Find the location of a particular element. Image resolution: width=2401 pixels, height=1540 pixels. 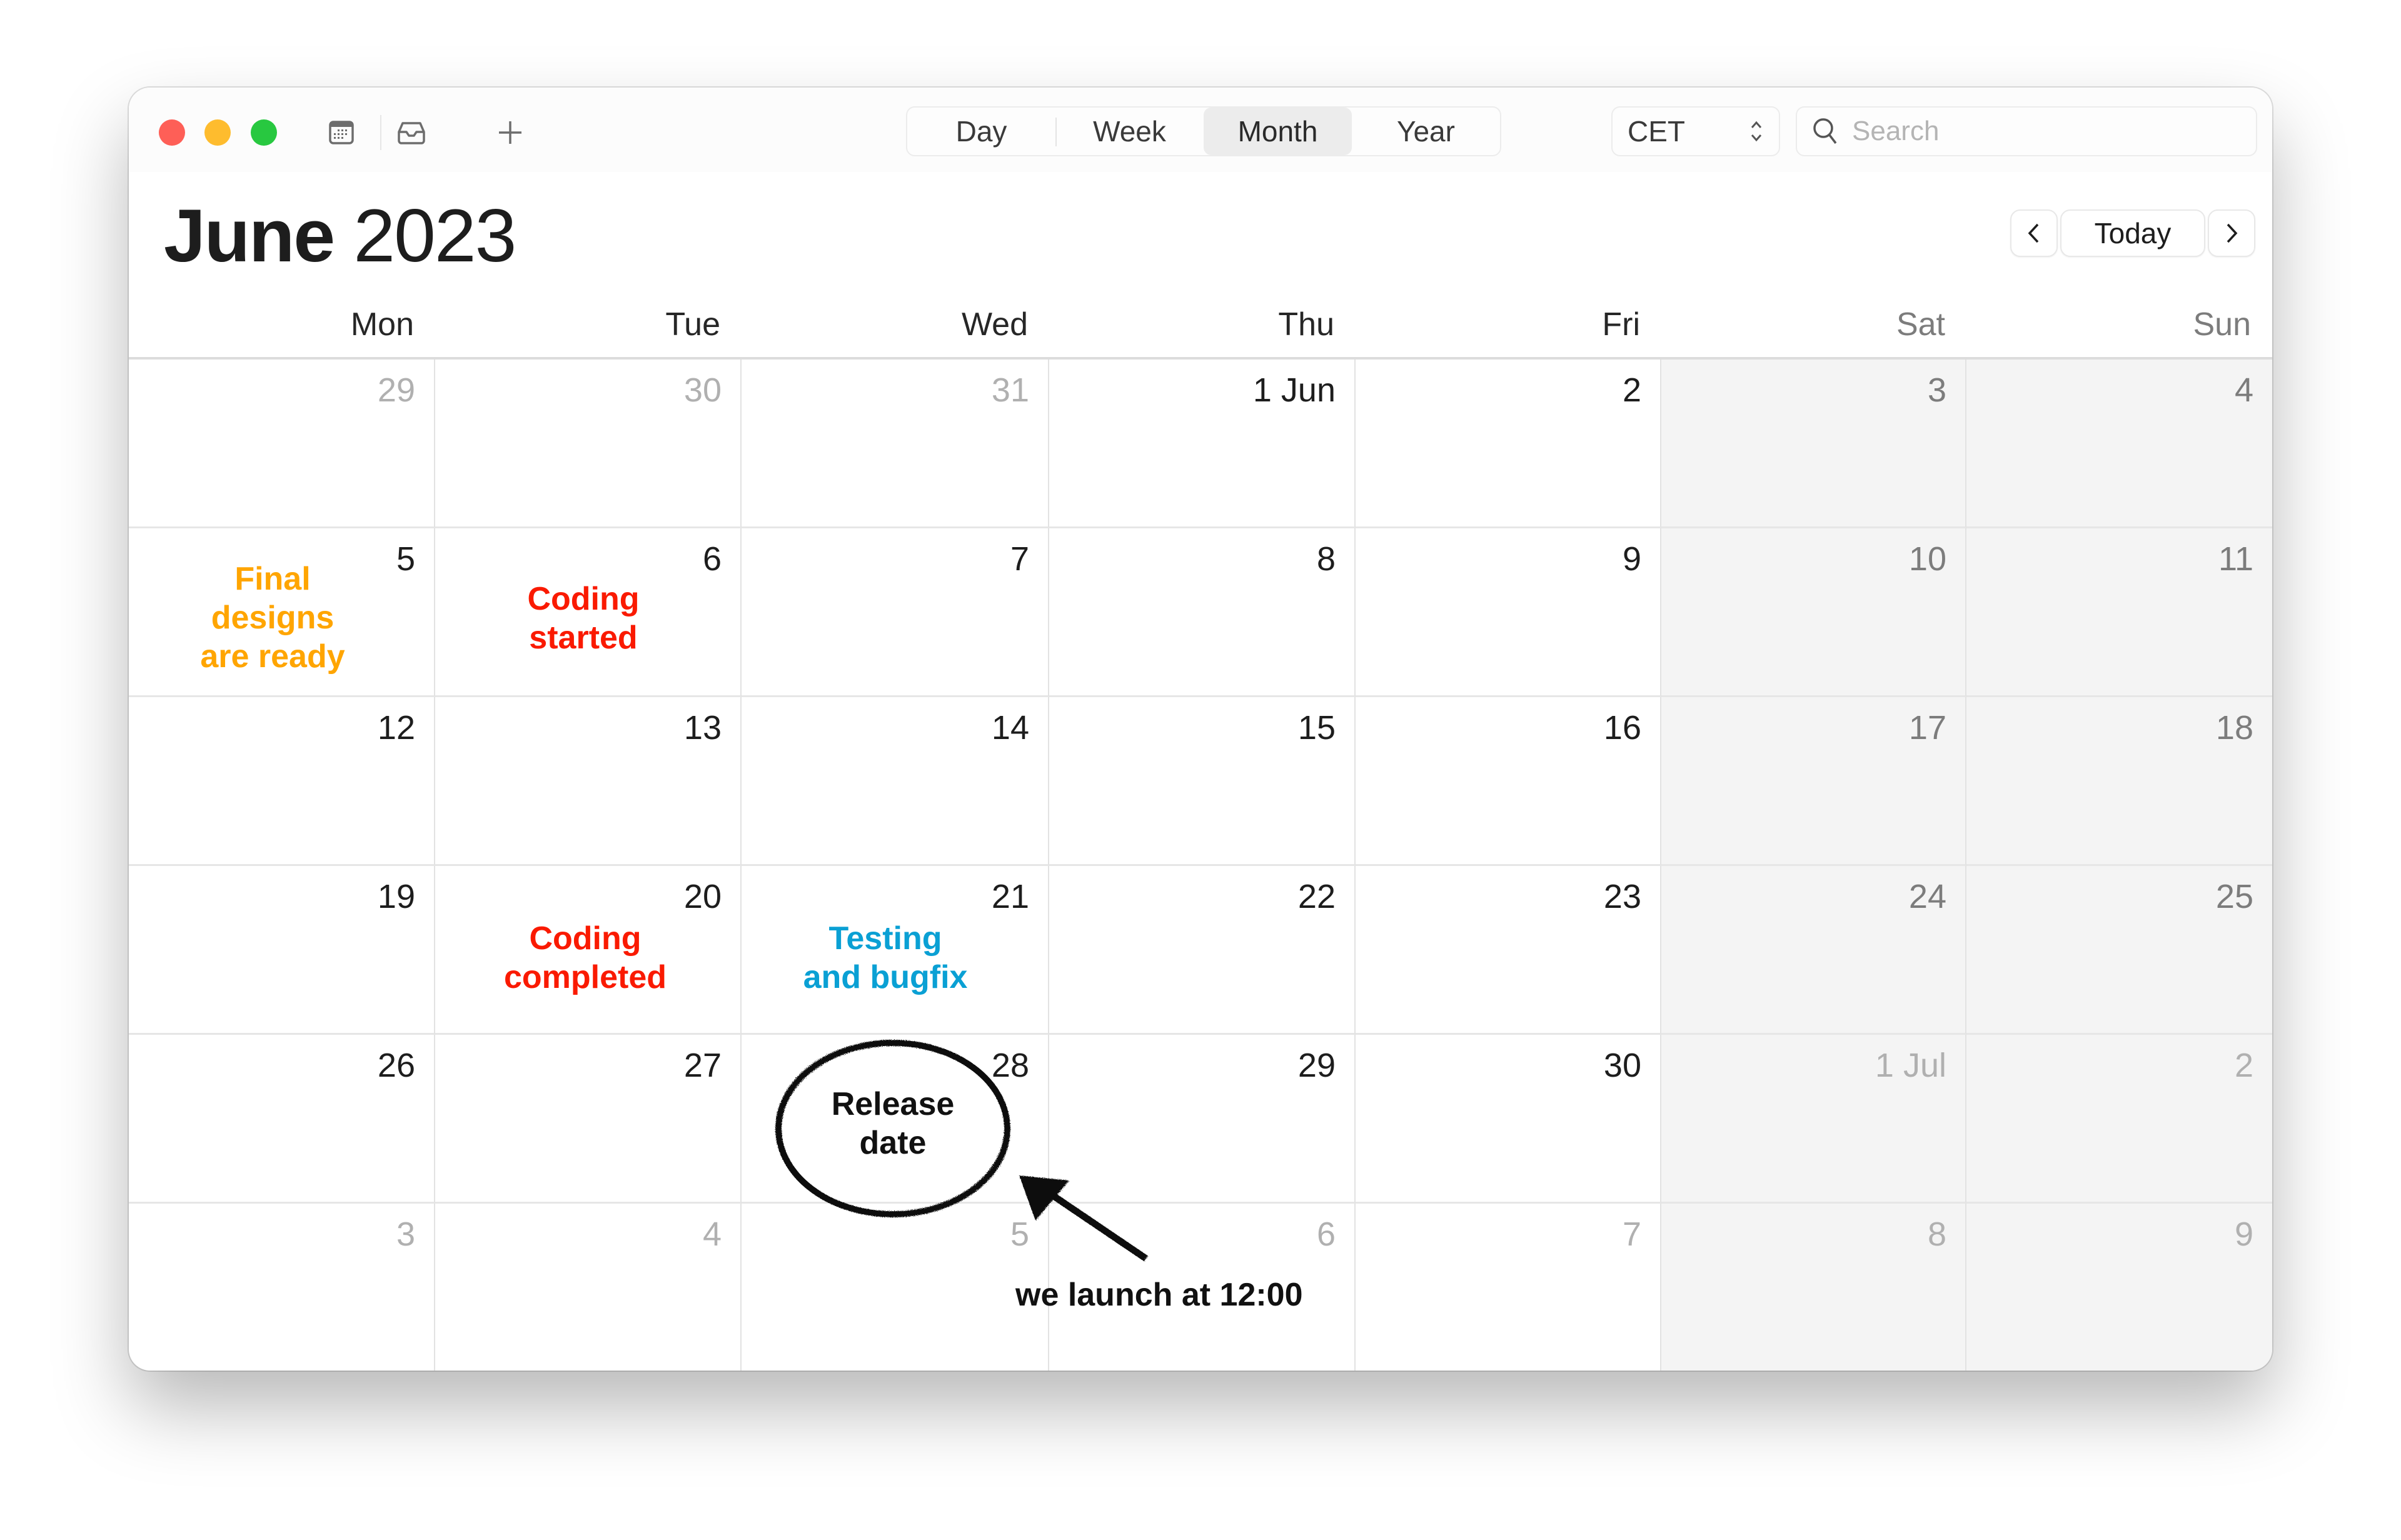

day-number: 3 is located at coordinates (405, 1234).